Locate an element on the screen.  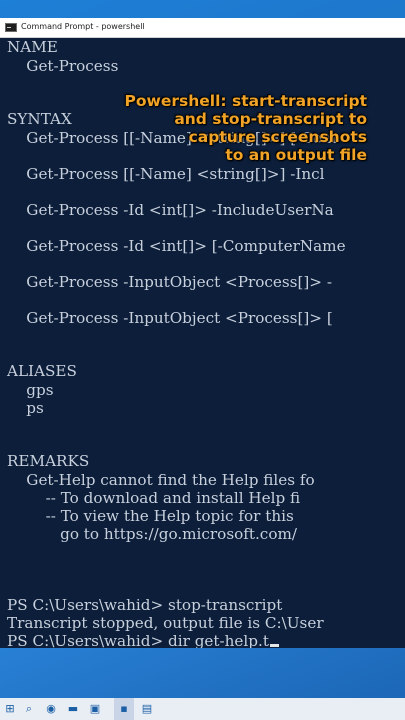
console-line: Get-Process -InputObject <Process[]> [ is located at coordinates (170, 318).